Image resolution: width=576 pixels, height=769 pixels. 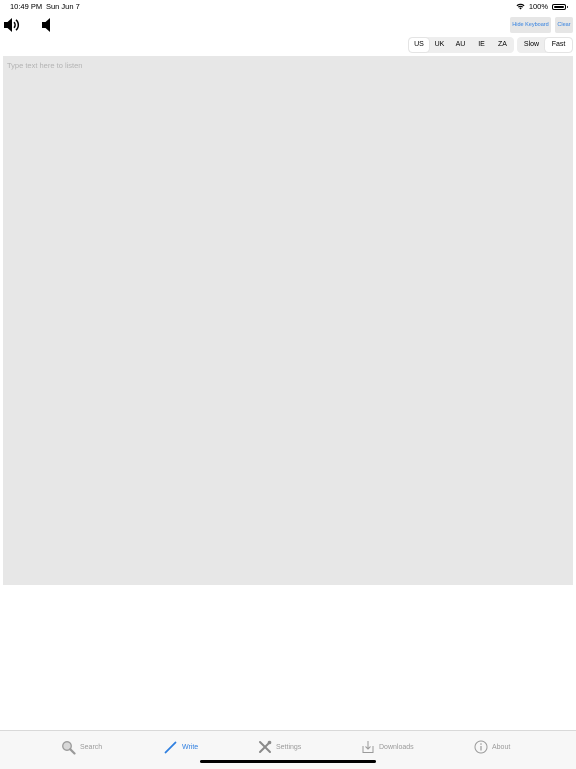 I want to click on tab-about-label: About, so click(x=501, y=747).